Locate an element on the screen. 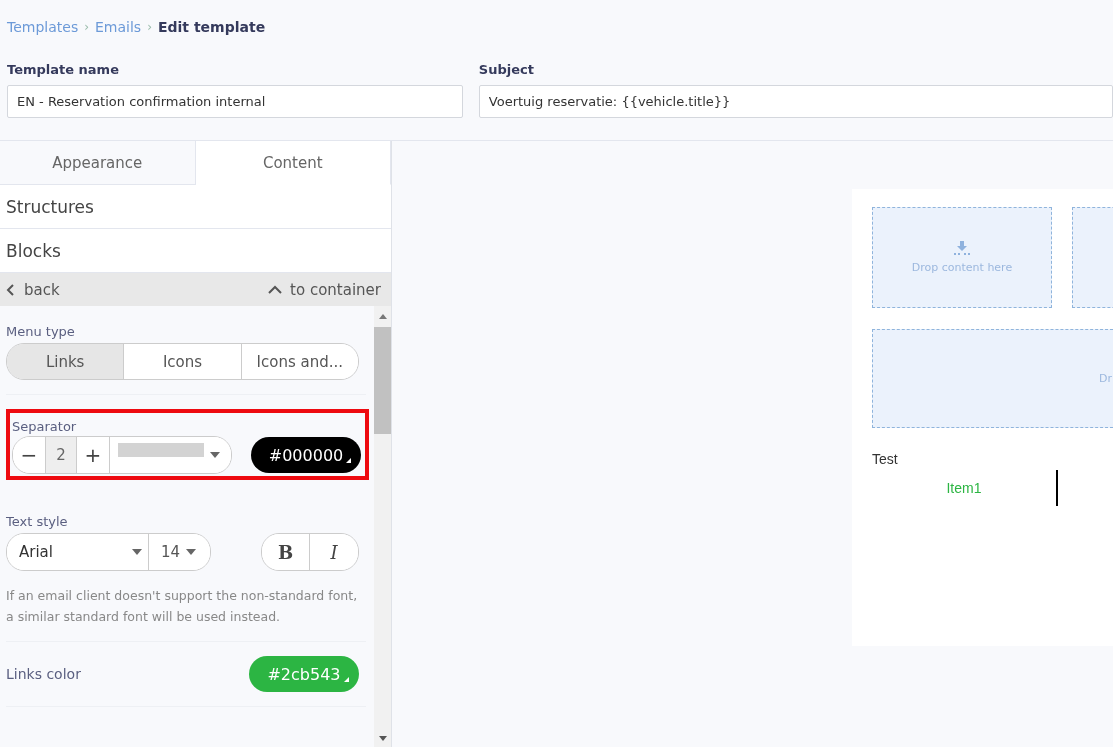 This screenshot has height=747, width=1113. menu-type-label: Menu type is located at coordinates (41, 331).